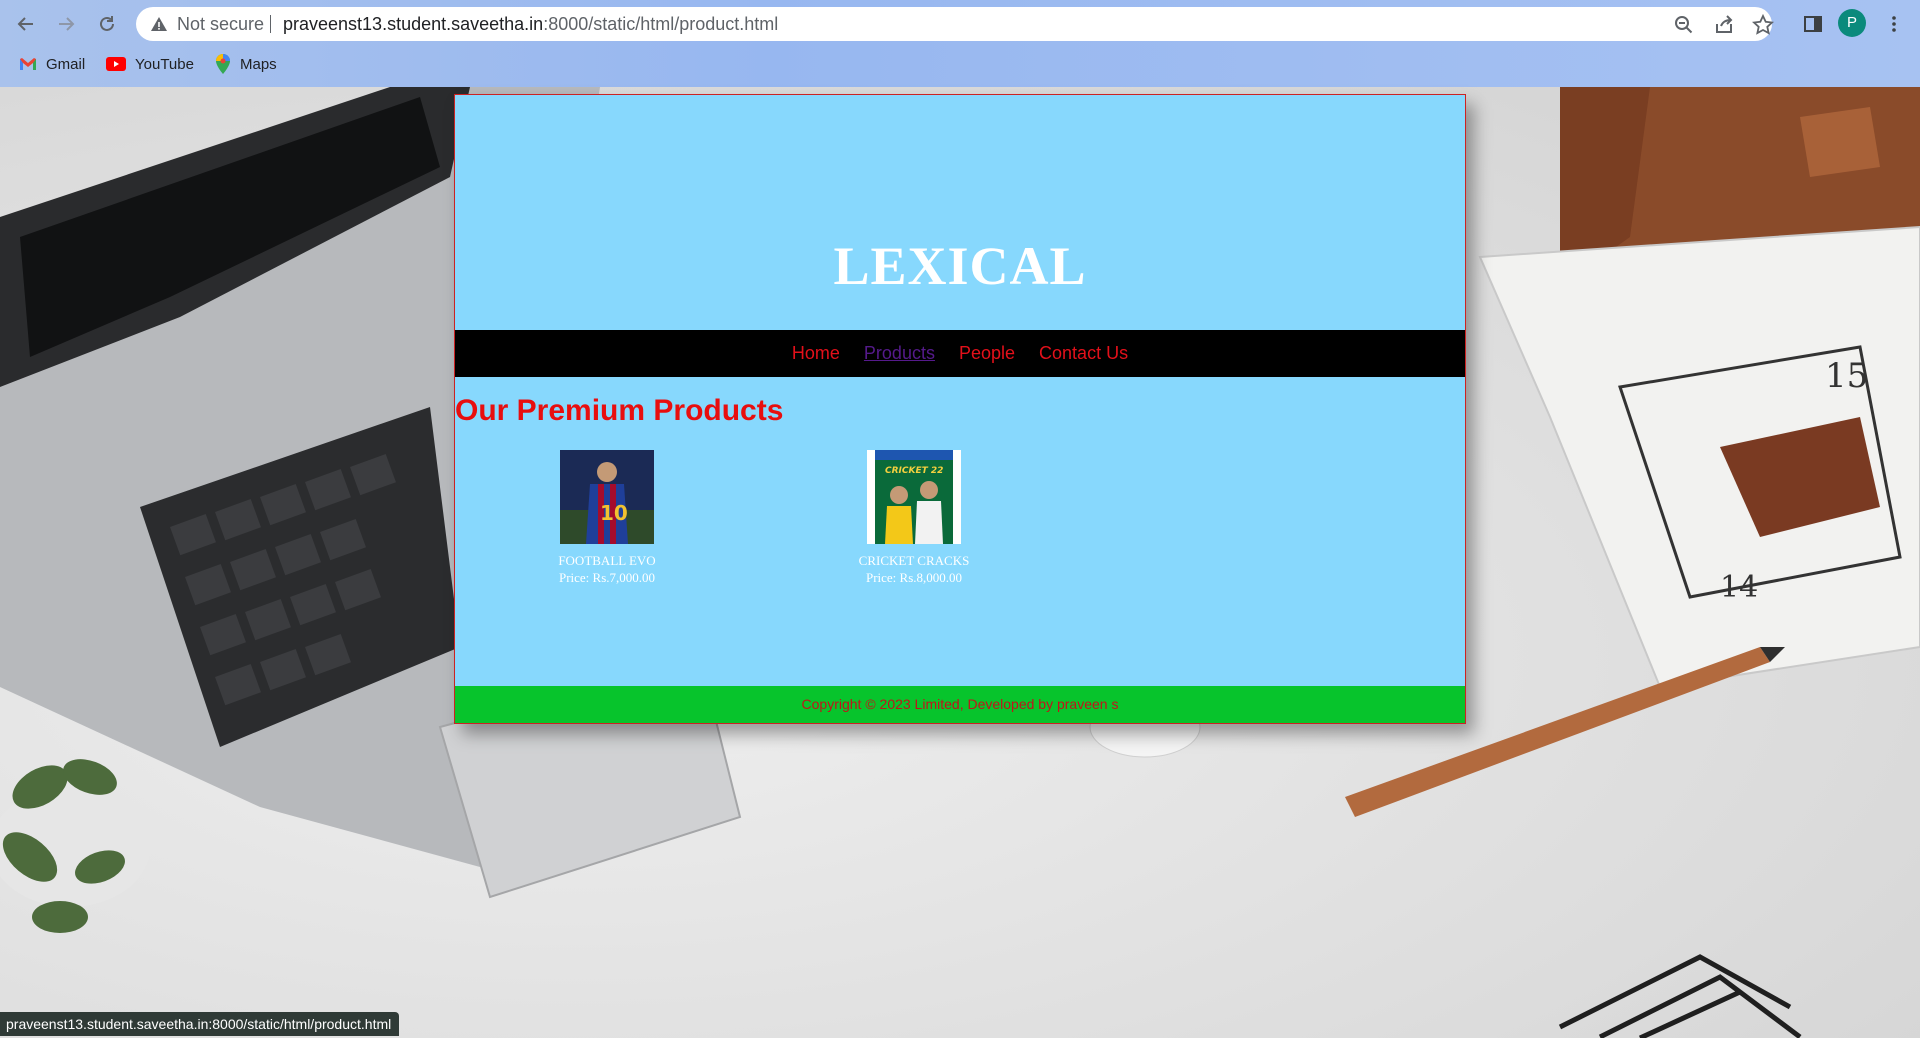  I want to click on forward-arrow-icon, so click(67, 24).